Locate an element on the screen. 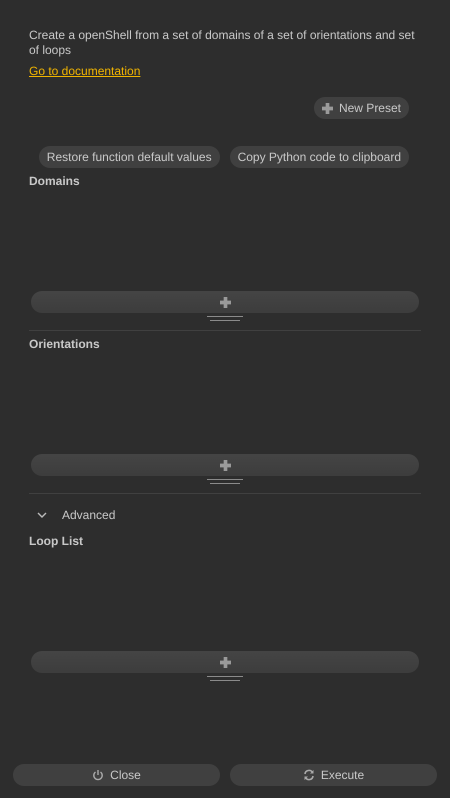 The height and width of the screenshot is (798, 450). power-icon is located at coordinates (98, 775).